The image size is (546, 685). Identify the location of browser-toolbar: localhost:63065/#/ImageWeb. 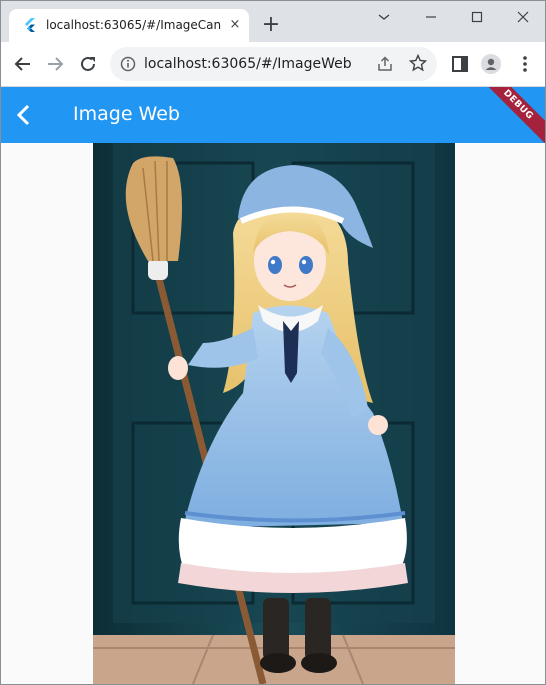
(273, 64).